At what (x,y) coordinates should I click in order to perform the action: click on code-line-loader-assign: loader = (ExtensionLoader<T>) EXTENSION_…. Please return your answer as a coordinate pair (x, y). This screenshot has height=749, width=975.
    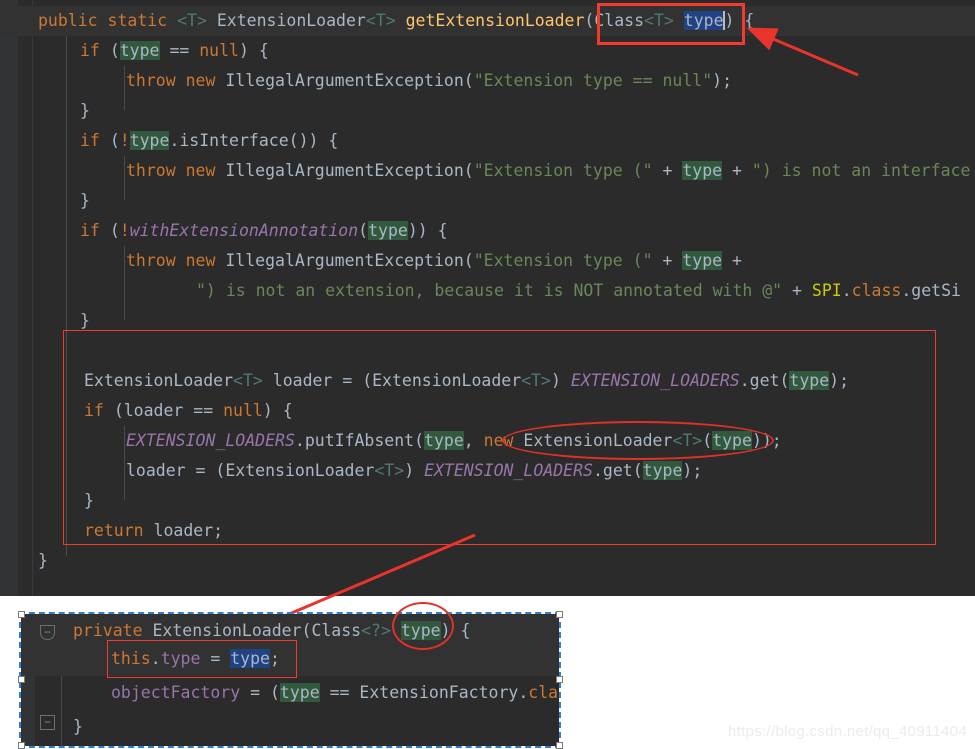
    Looking at the image, I should click on (414, 471).